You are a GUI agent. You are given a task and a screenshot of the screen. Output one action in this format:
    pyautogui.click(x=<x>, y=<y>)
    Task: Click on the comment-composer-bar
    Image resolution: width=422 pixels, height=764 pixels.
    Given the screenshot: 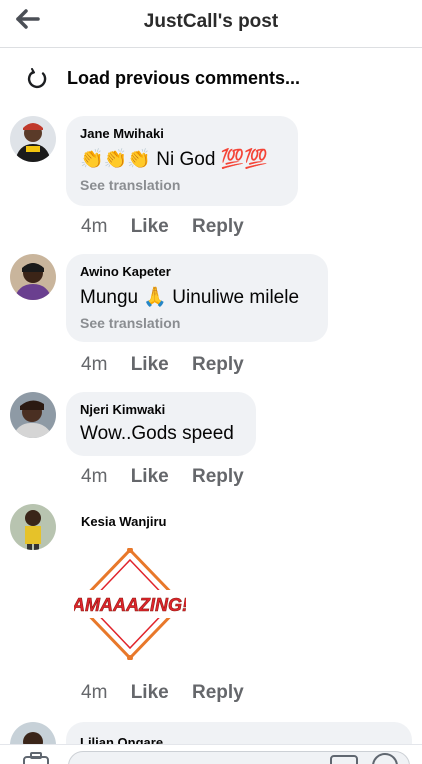 What is the action you would take?
    pyautogui.click(x=211, y=754)
    